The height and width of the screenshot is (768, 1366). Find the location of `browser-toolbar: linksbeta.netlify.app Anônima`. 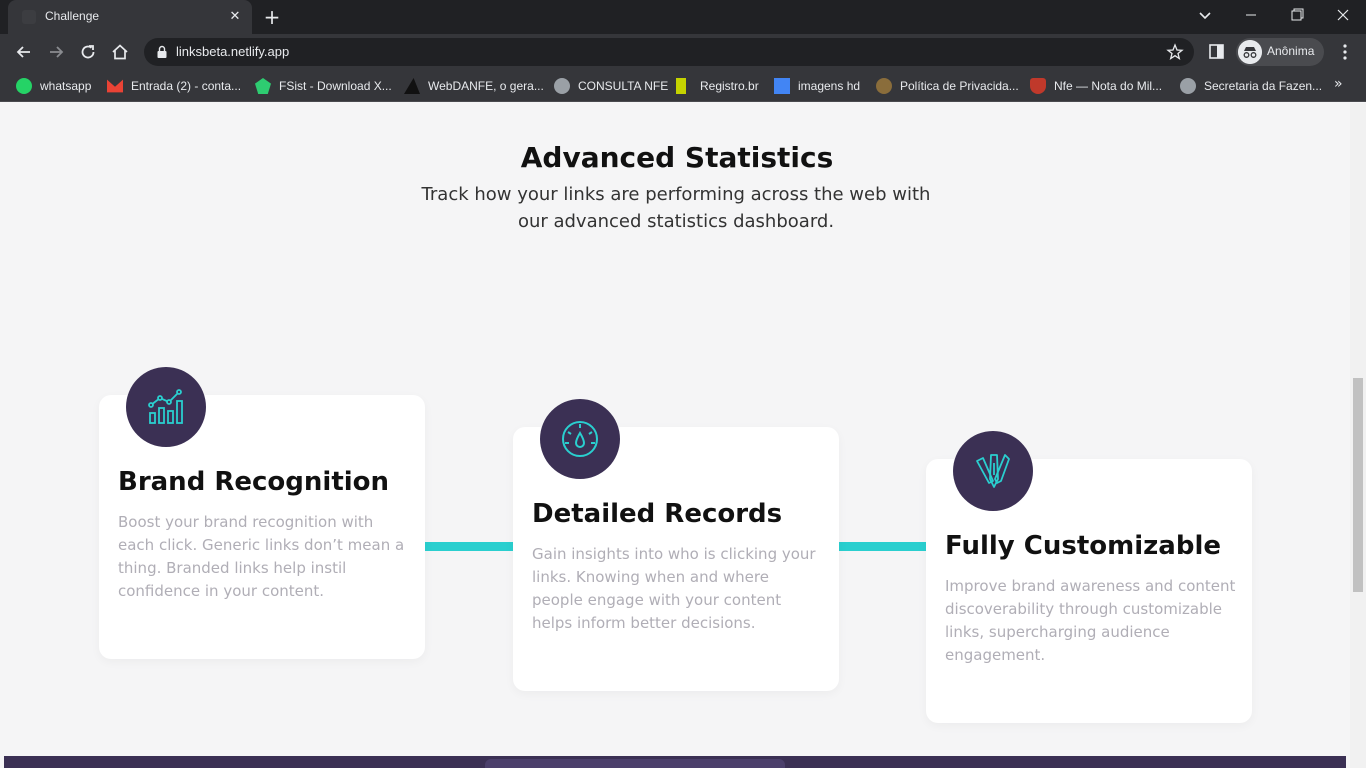

browser-toolbar: linksbeta.netlify.app Anônima is located at coordinates (683, 52).